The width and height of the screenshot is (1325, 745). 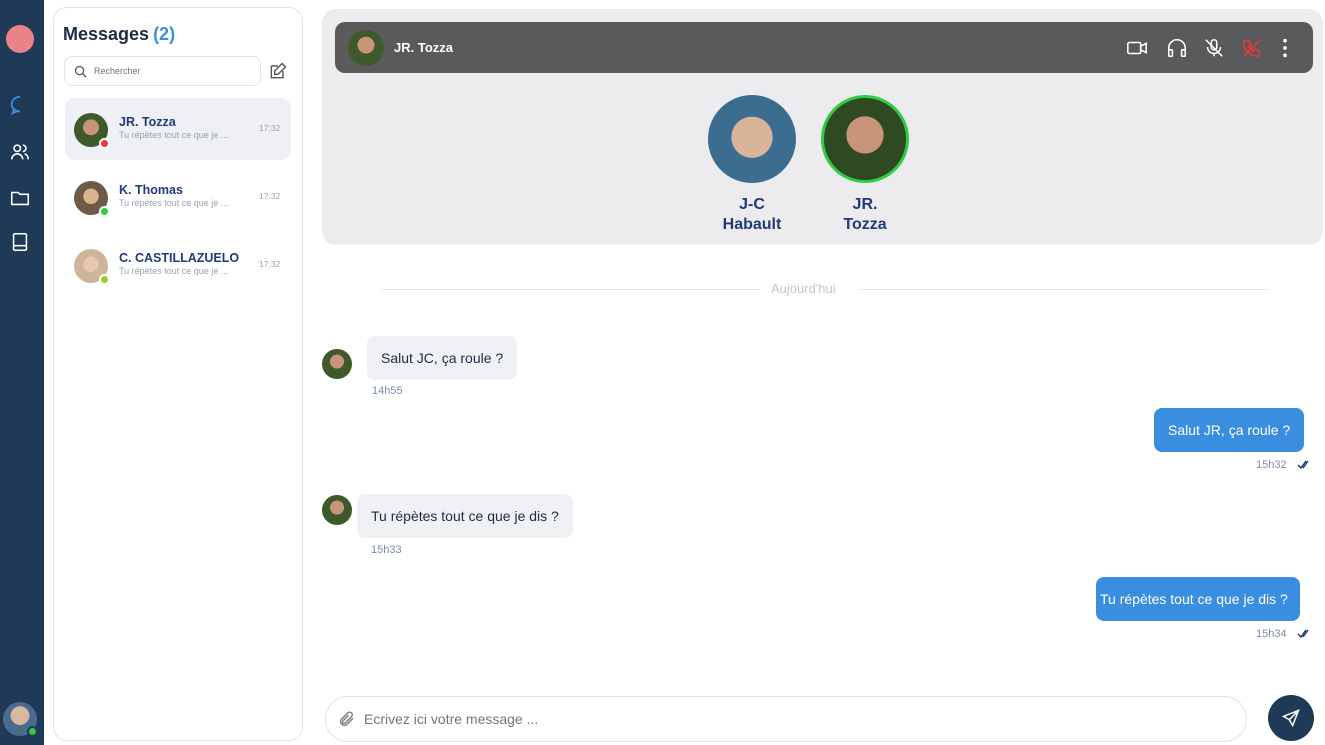 I want to click on date-divider-text: Aujourd'hui, so click(x=803, y=288).